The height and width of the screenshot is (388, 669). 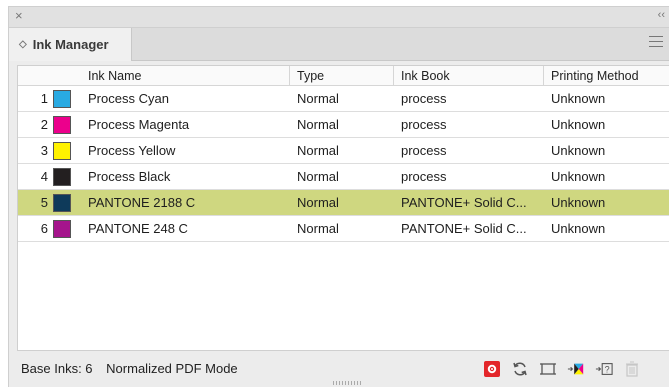 I want to click on tool-buttons: ?, so click(x=562, y=369).